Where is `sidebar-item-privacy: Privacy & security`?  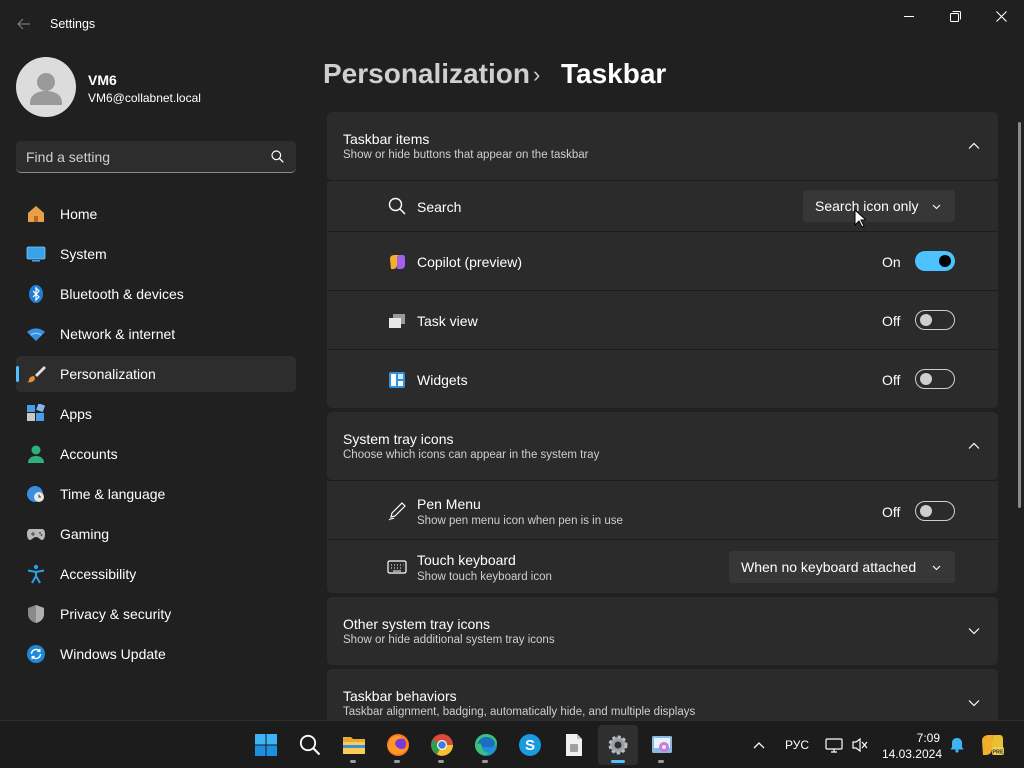
sidebar-item-privacy: Privacy & security is located at coordinates (156, 614).